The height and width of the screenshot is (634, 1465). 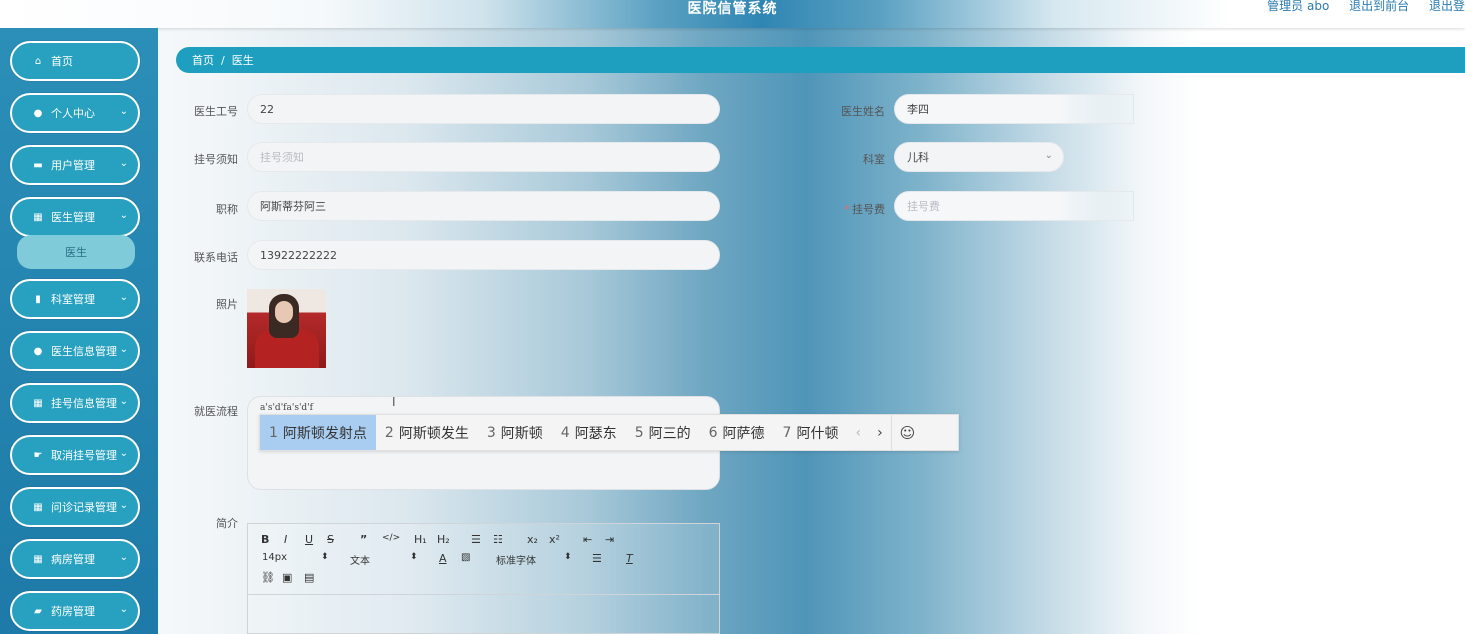 I want to click on align-icon: ☰, so click(x=597, y=558).